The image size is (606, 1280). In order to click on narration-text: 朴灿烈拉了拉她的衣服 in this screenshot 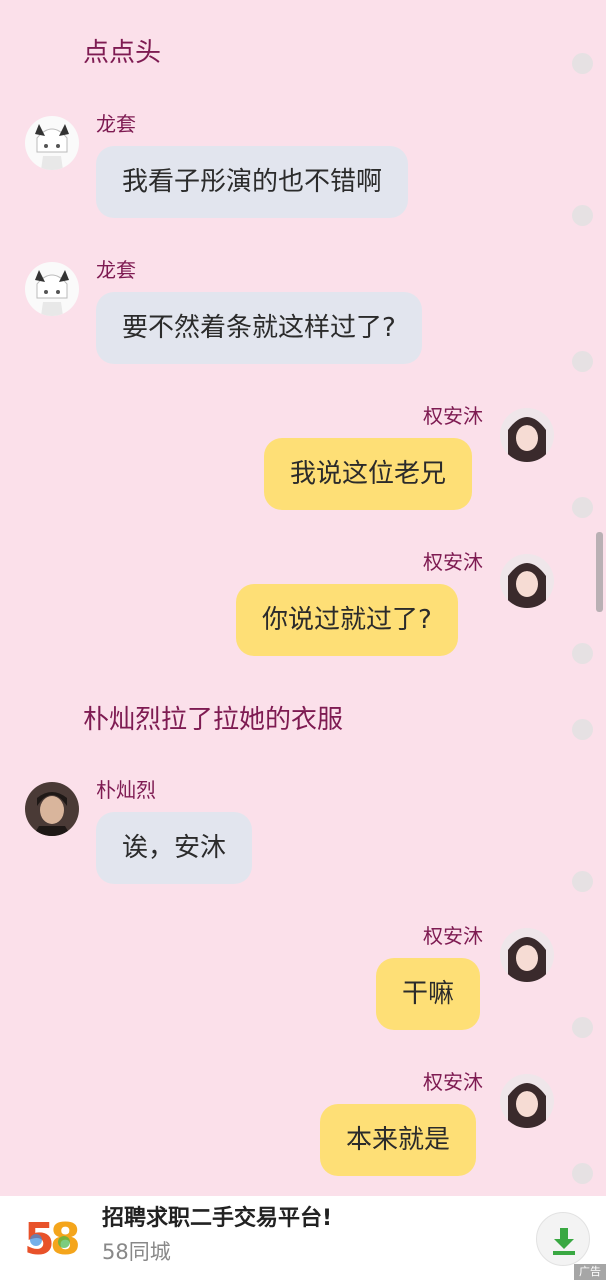, I will do `click(213, 720)`.